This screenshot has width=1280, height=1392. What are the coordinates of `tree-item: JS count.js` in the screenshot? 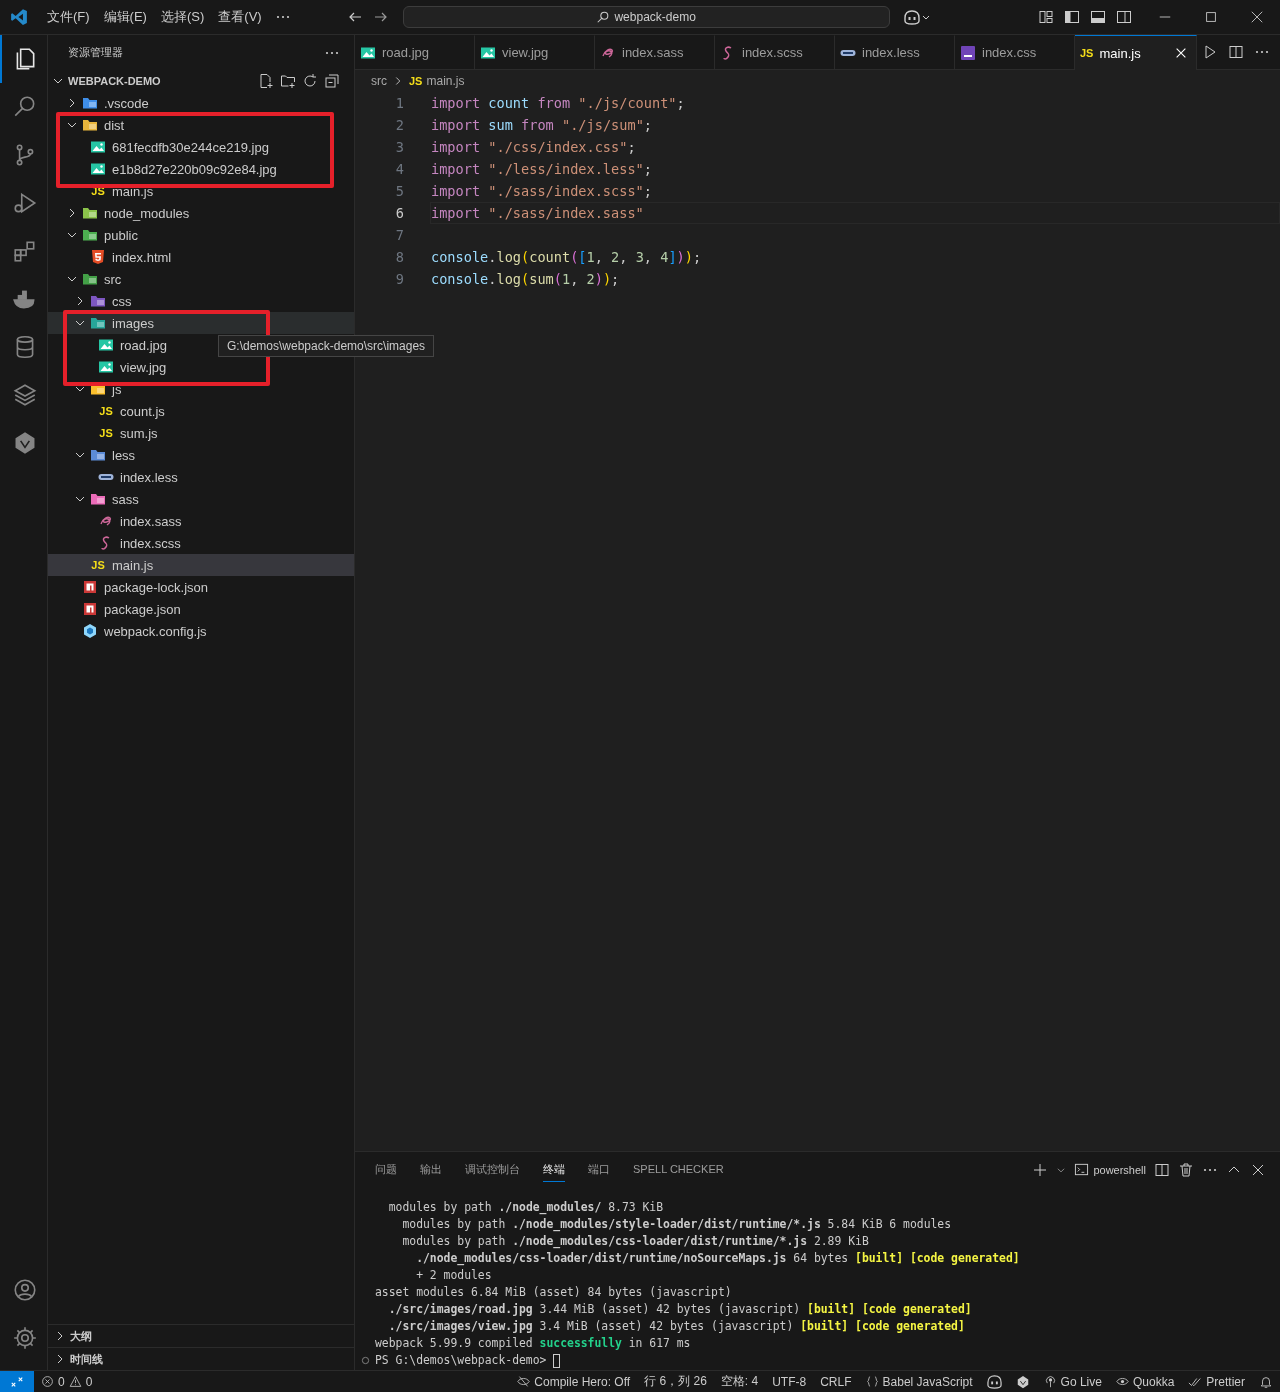 It's located at (201, 411).